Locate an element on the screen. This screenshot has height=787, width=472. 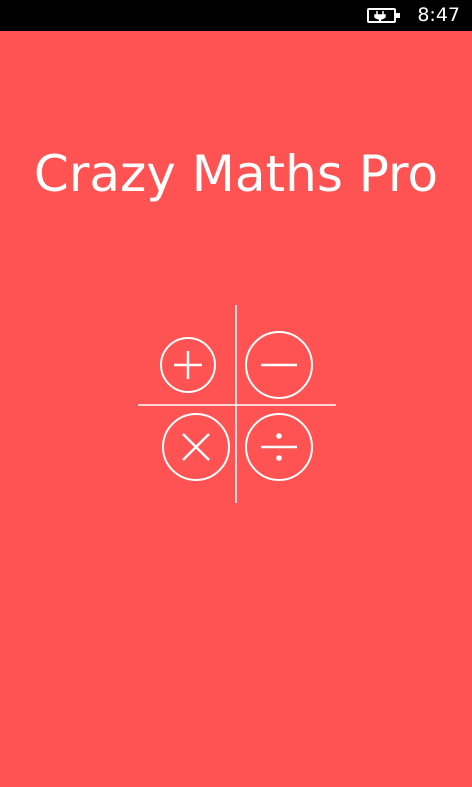
math-operators-logo is located at coordinates (237, 404).